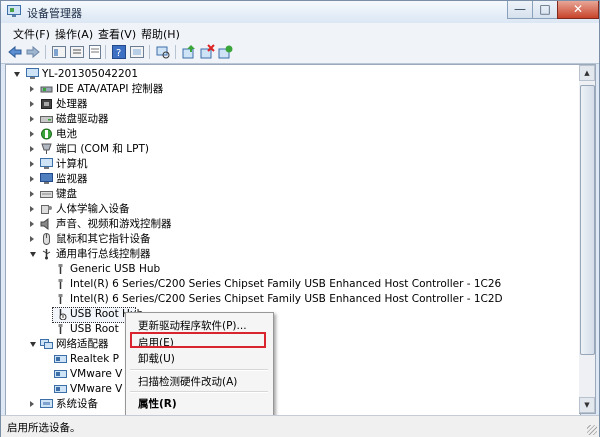  What do you see at coordinates (46, 209) in the screenshot?
I see `hid-icon` at bounding box center [46, 209].